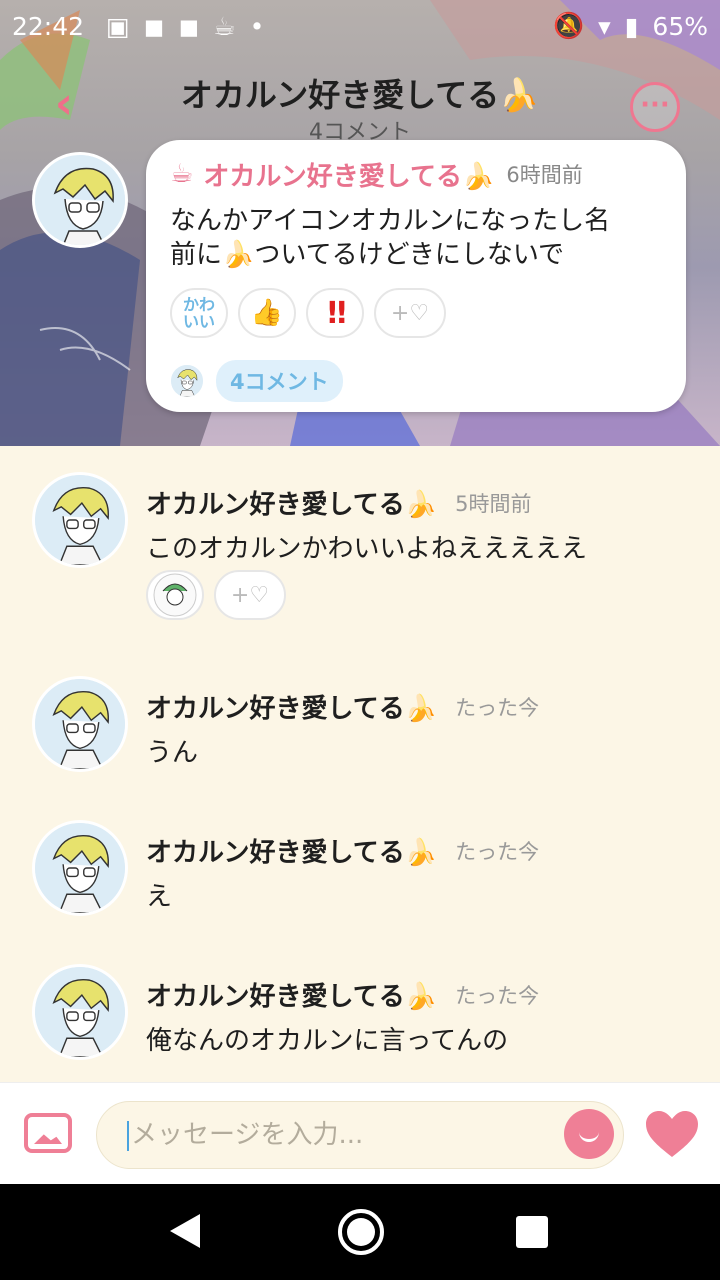  Describe the element at coordinates (189, 26) in the screenshot. I see `app-notification-icon-2: ◼` at that location.